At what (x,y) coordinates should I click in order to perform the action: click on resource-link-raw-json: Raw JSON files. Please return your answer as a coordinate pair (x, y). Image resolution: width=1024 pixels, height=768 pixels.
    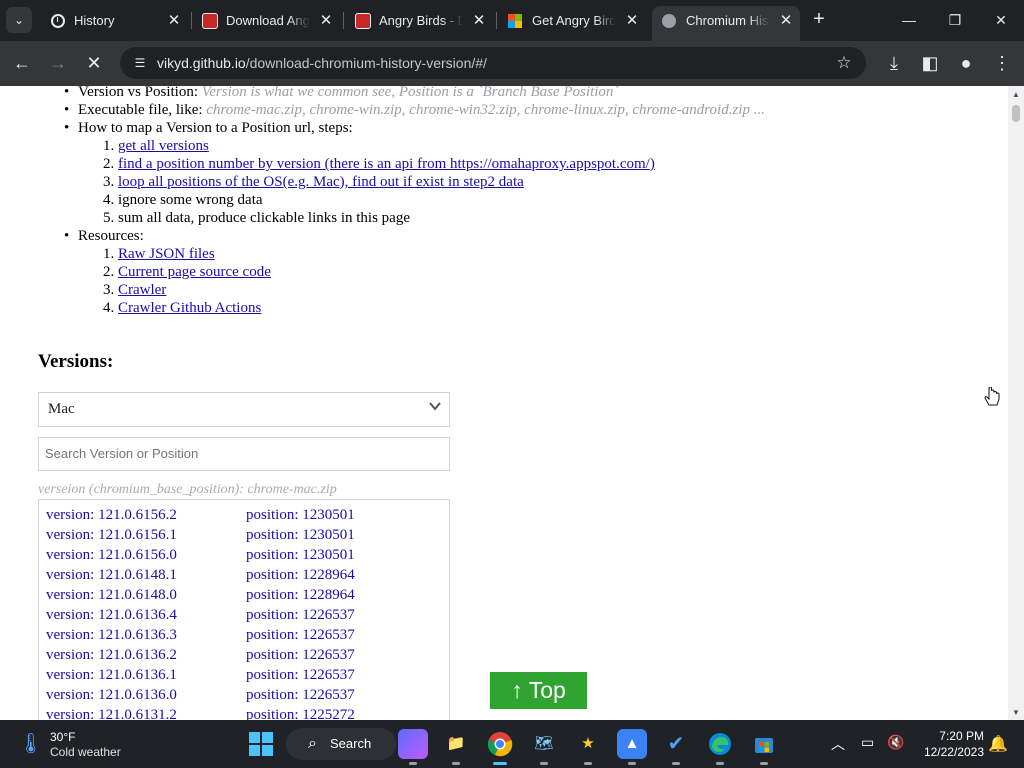
    Looking at the image, I should click on (166, 254).